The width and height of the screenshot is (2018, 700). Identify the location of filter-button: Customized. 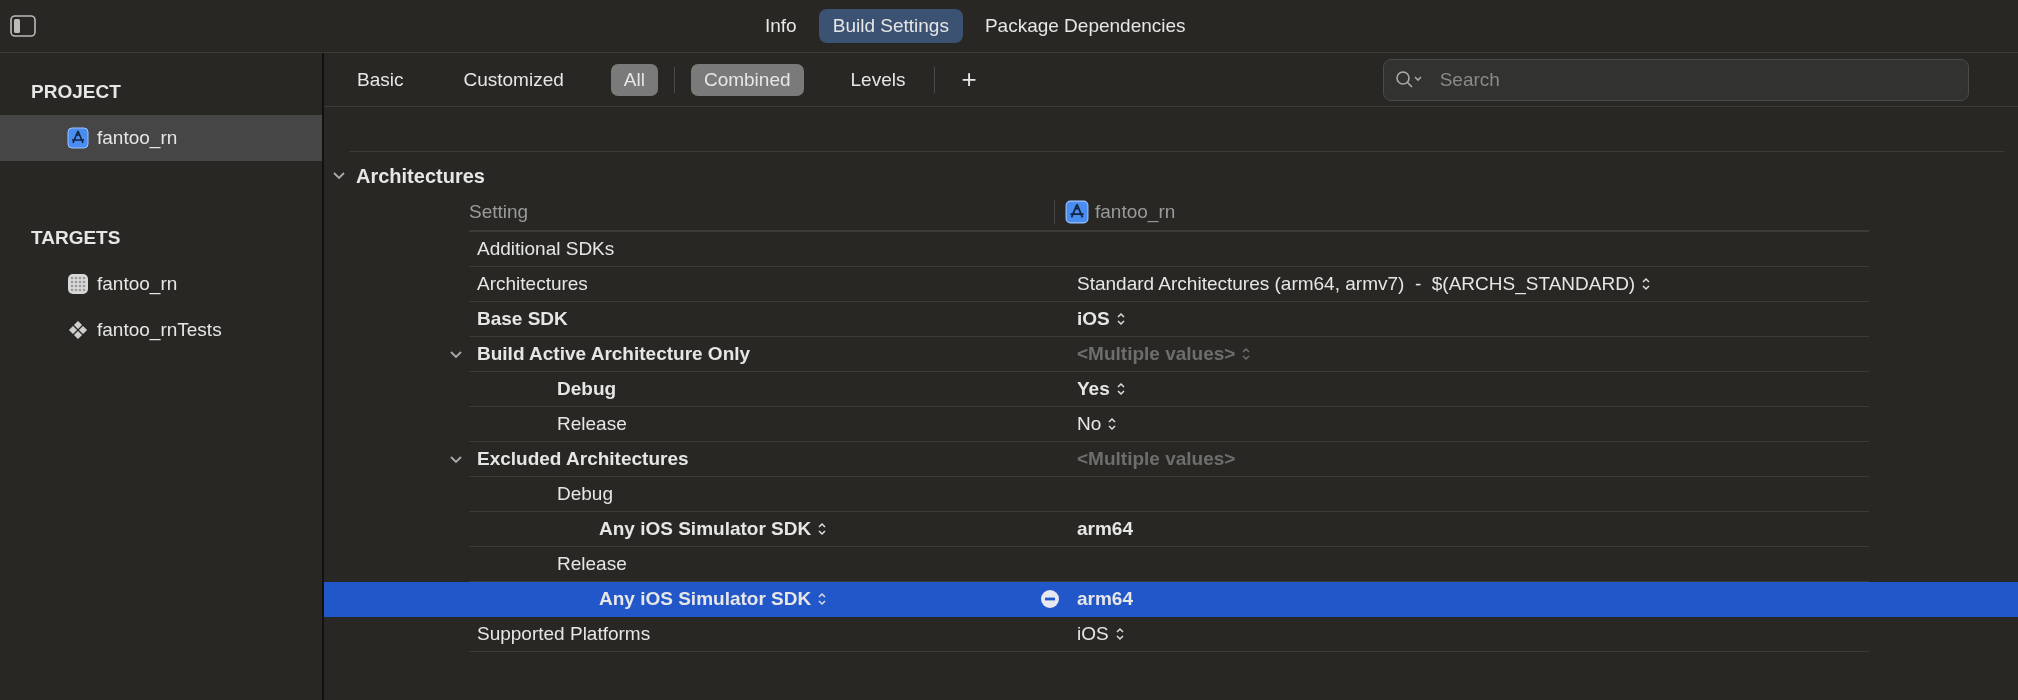
(513, 79).